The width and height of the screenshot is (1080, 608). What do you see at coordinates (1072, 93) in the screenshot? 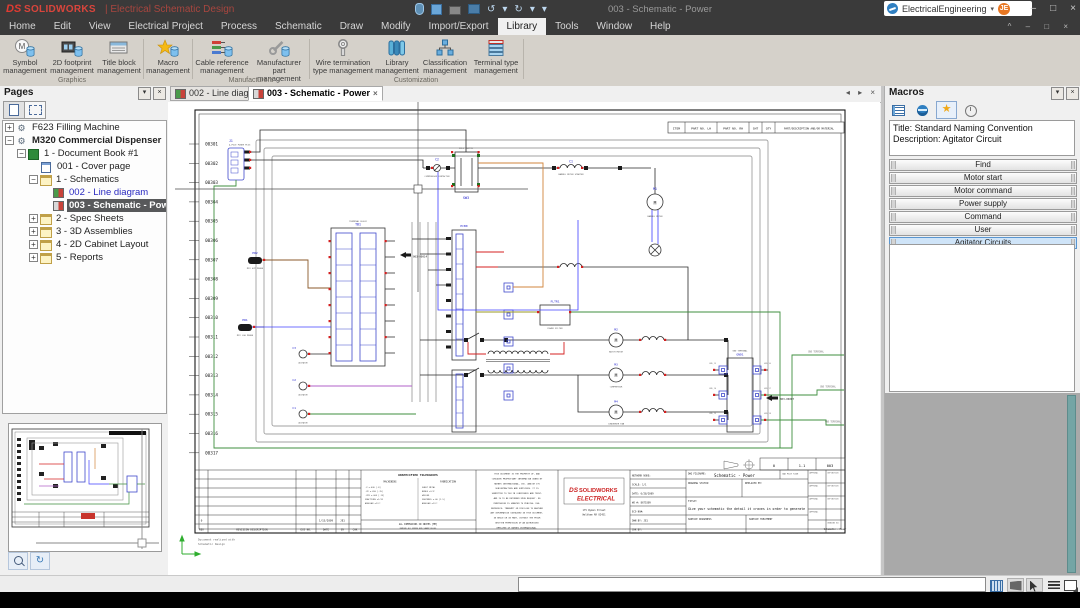
I see `macros-close-button: ×` at bounding box center [1072, 93].